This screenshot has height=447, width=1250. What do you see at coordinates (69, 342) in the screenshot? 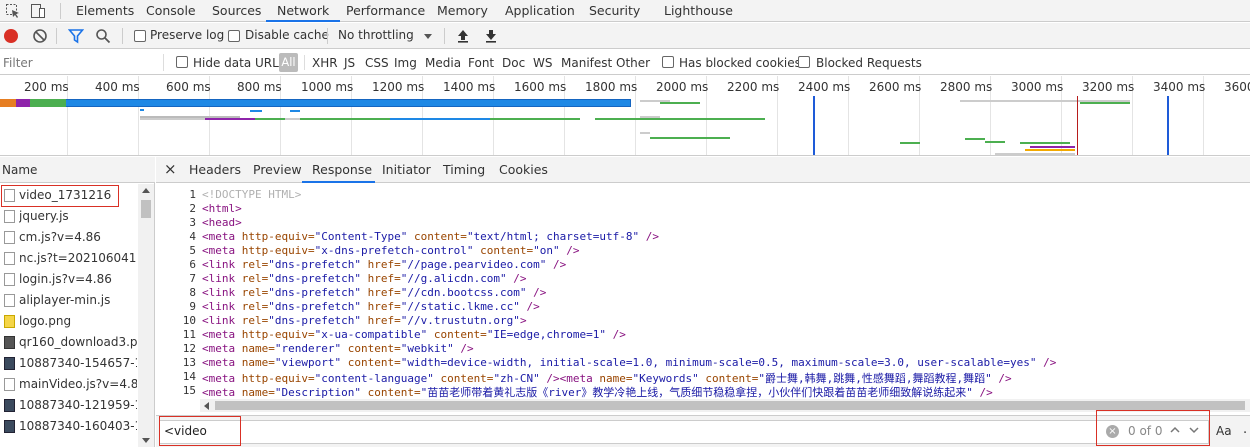
I see `list-item: qr160_download3.png` at bounding box center [69, 342].